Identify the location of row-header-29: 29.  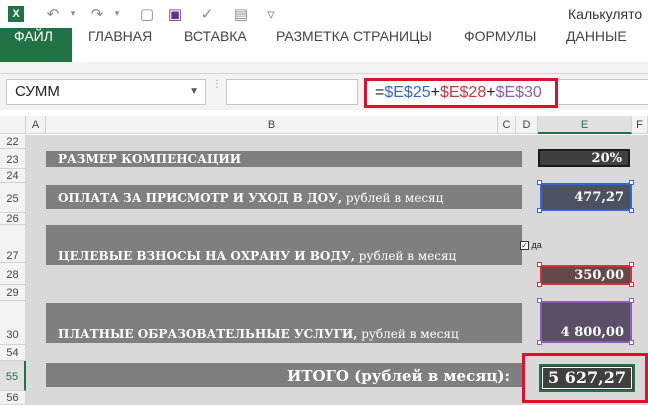
(13, 293).